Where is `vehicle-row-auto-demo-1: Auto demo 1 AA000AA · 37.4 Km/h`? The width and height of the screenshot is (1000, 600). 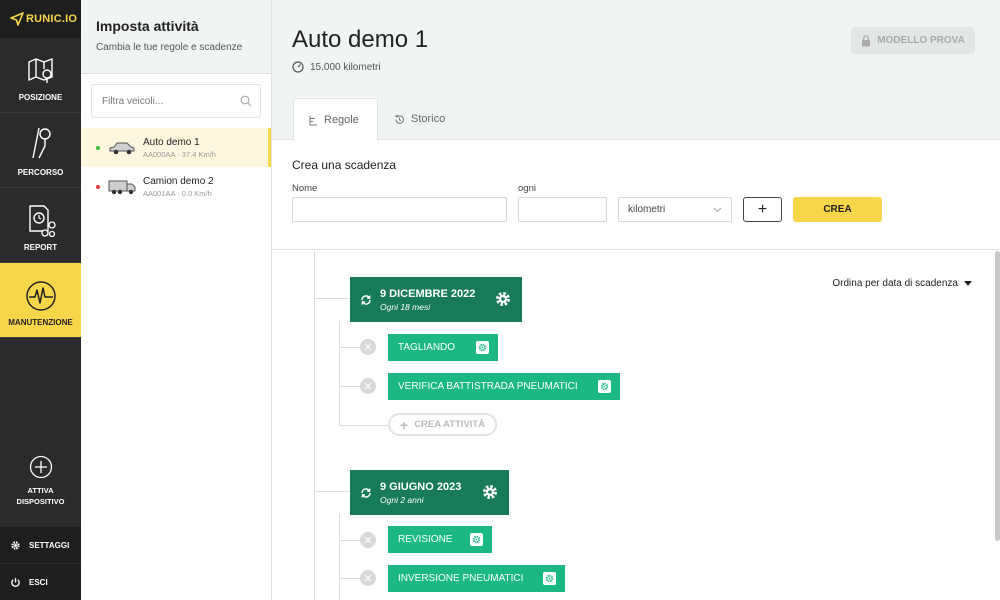 vehicle-row-auto-demo-1: Auto demo 1 AA000AA · 37.4 Km/h is located at coordinates (176, 147).